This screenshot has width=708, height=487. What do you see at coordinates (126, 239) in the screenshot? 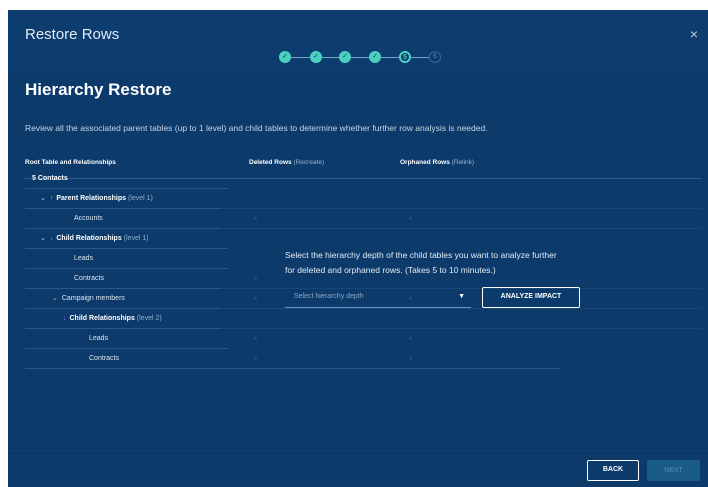
I see `child-relationships-row-level1: ⌄ ↓ Child Relationships (level 1)` at bounding box center [126, 239].